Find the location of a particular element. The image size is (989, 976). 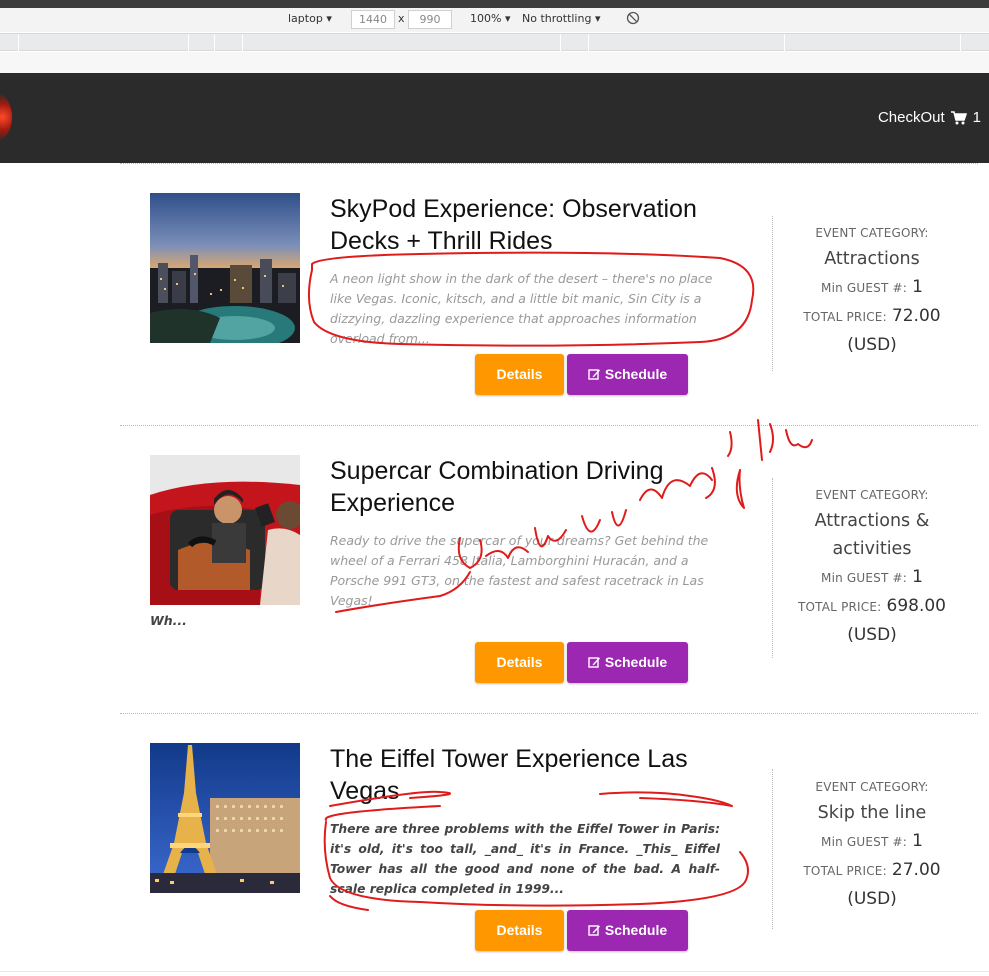

page-bottom-edge is located at coordinates (494, 973).